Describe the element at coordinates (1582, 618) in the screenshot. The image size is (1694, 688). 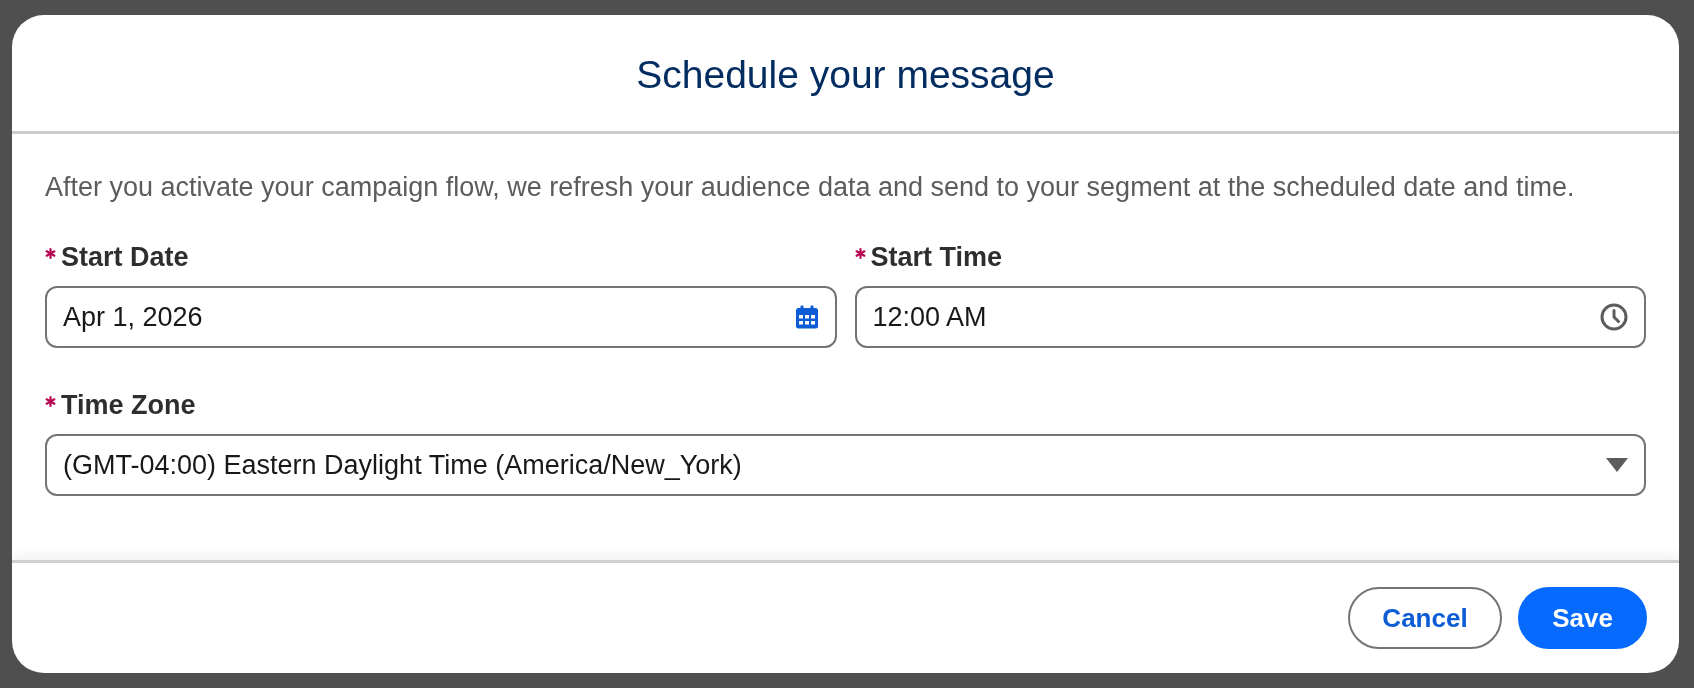
I see `save-button: Save` at that location.